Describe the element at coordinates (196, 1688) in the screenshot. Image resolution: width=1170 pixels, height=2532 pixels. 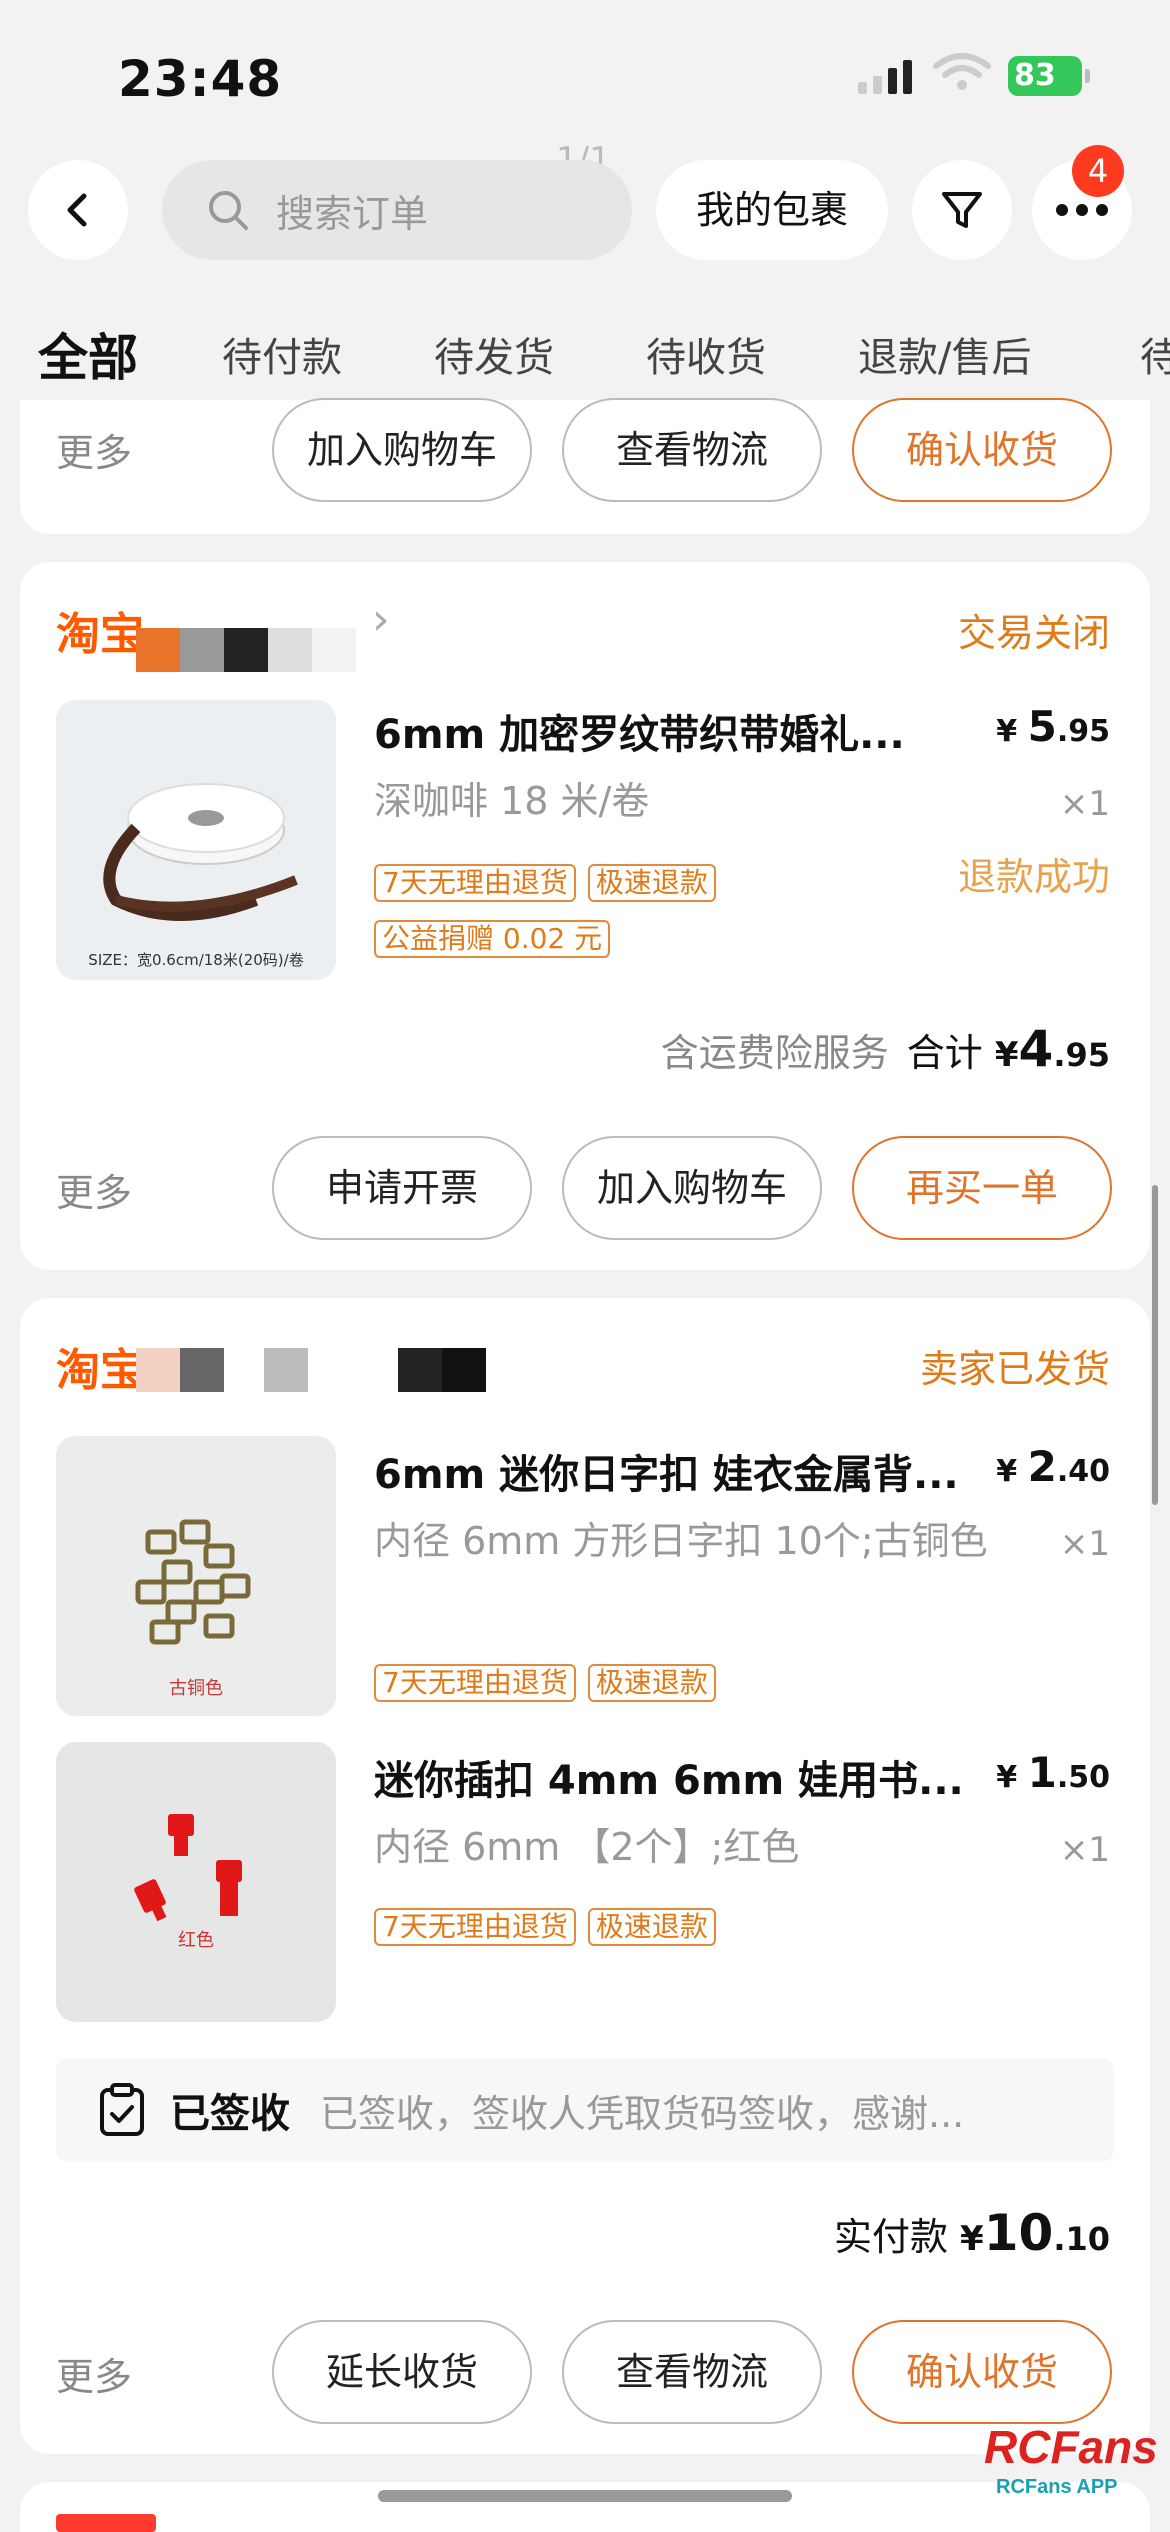
I see `thumbnail-caption: 古铜色` at that location.